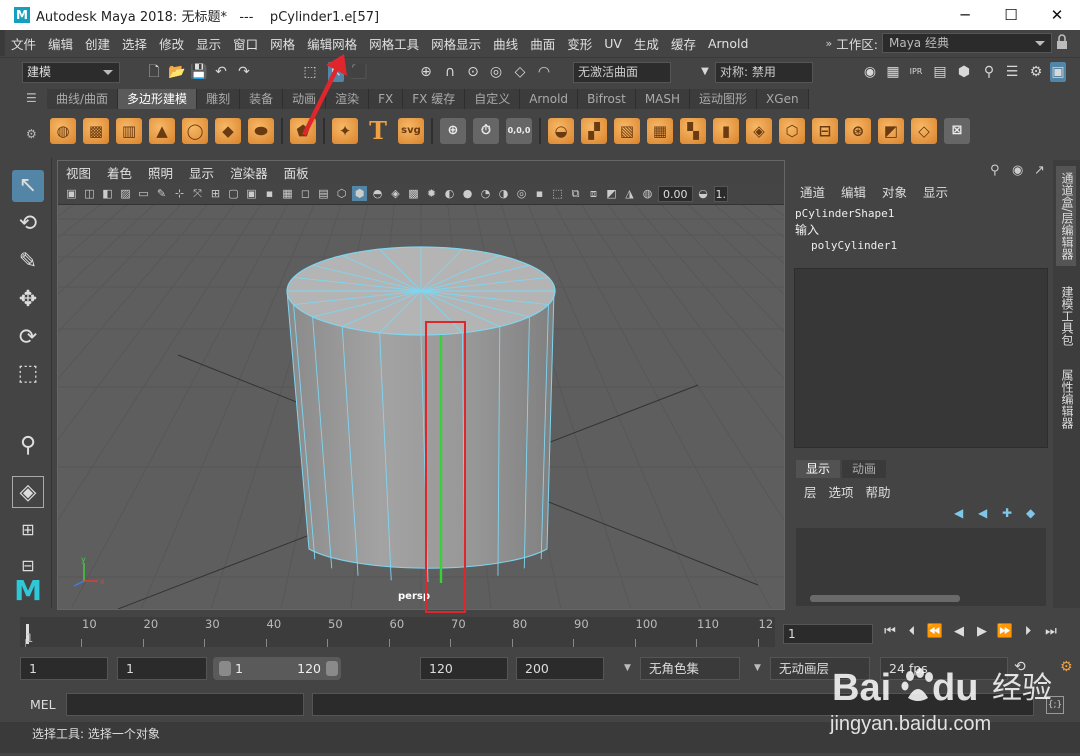  What do you see at coordinates (579, 43) in the screenshot?
I see `menu-deform: 变形` at bounding box center [579, 43].